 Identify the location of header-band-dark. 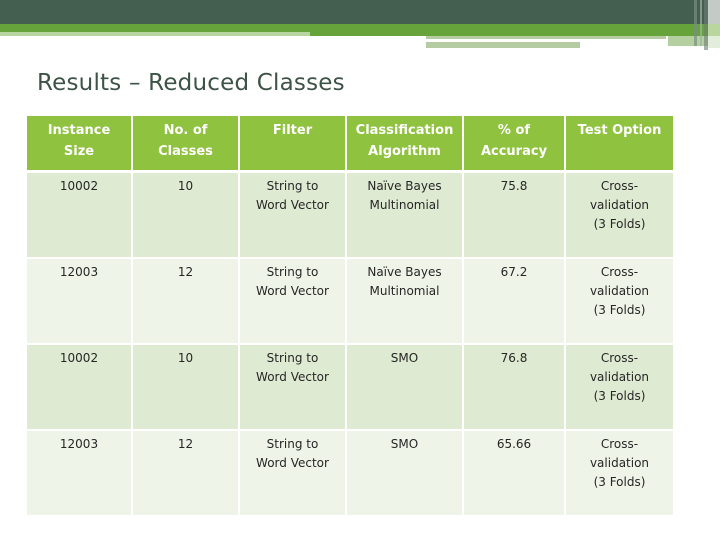
(360, 12).